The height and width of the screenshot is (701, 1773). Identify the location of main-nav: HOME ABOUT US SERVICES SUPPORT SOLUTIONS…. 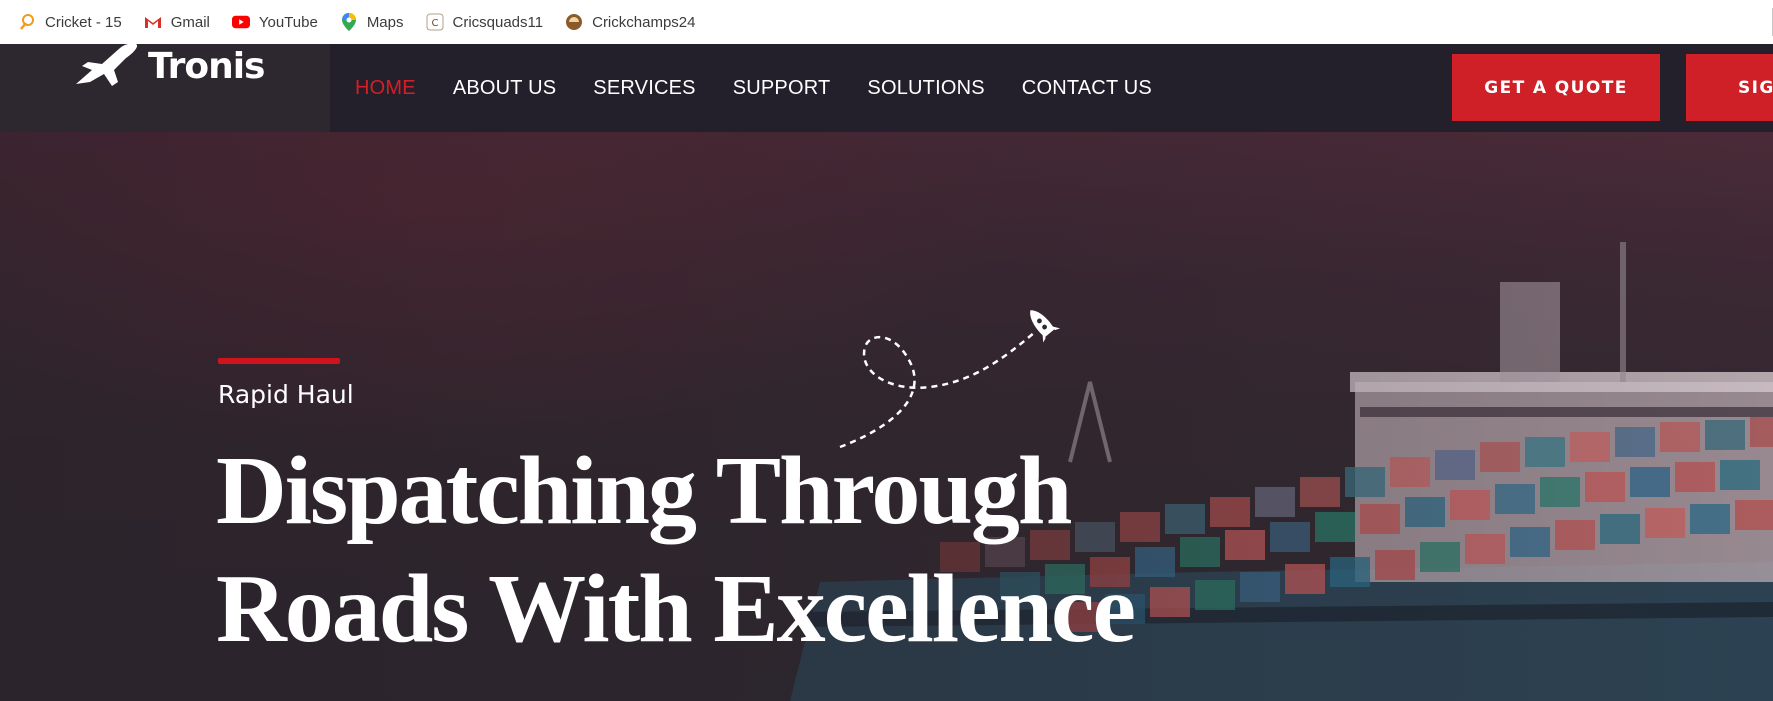
(772, 88).